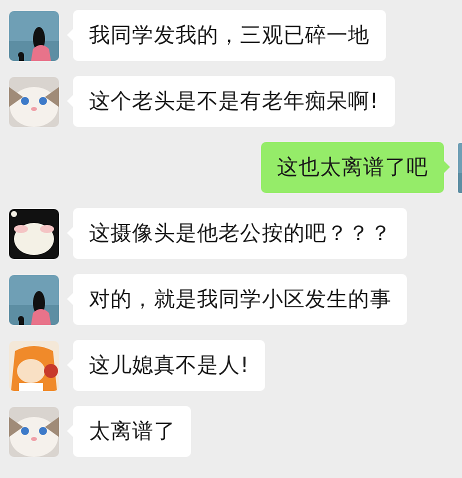  I want to click on message-bubble: 我同学发我的，三观已碎一地, so click(226, 35).